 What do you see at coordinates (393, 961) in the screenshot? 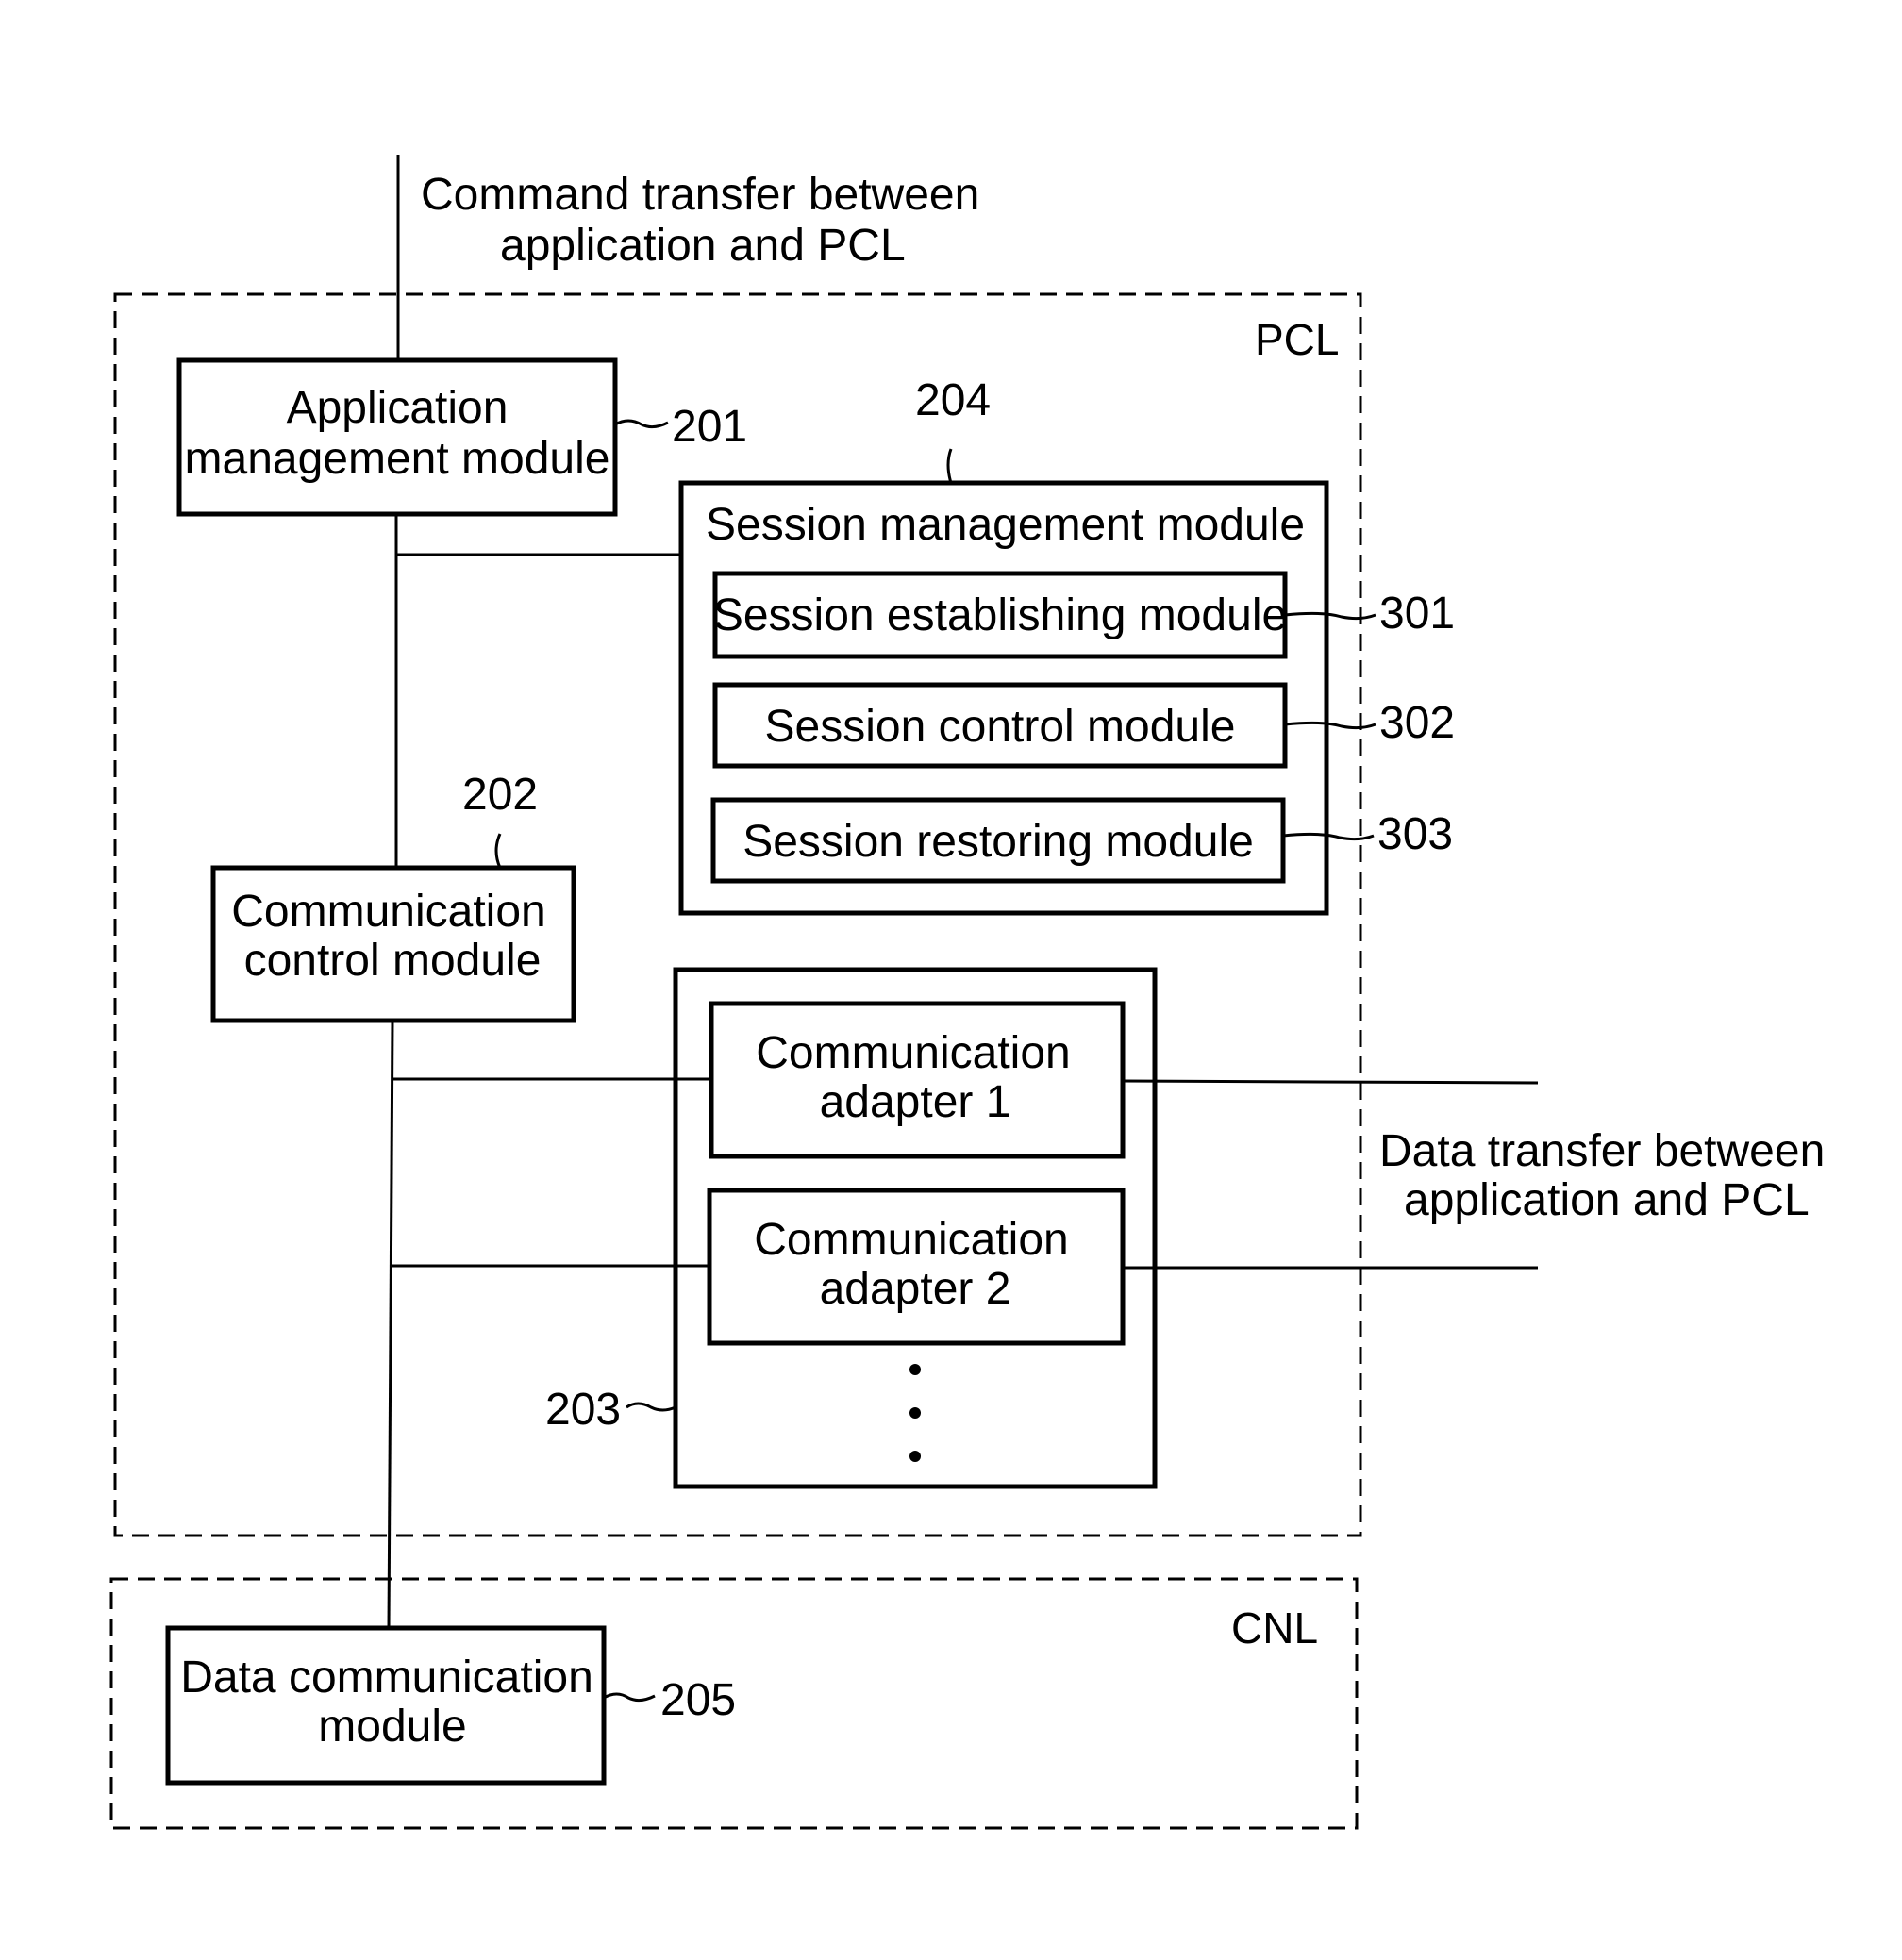
I see `comm-ctrl-label-2: control module` at bounding box center [393, 961].